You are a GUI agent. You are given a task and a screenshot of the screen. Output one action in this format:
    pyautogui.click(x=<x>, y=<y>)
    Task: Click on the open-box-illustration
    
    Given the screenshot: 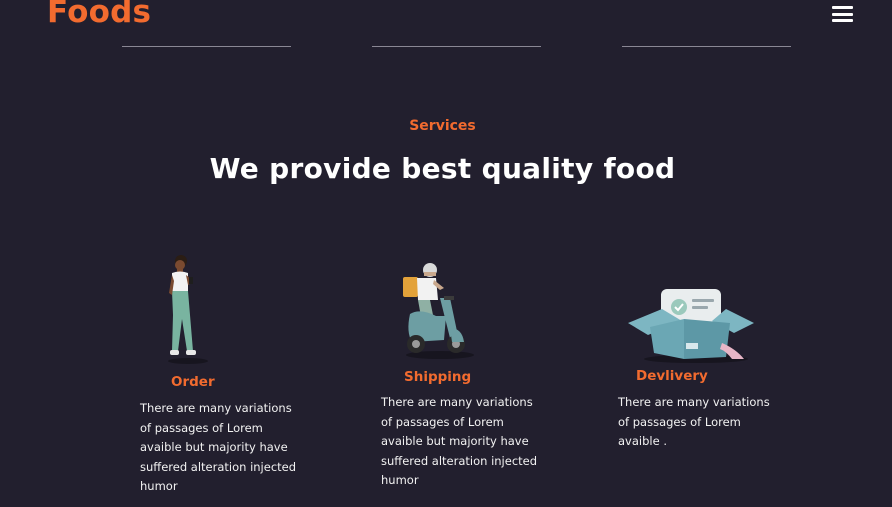 What is the action you would take?
    pyautogui.click(x=691, y=326)
    